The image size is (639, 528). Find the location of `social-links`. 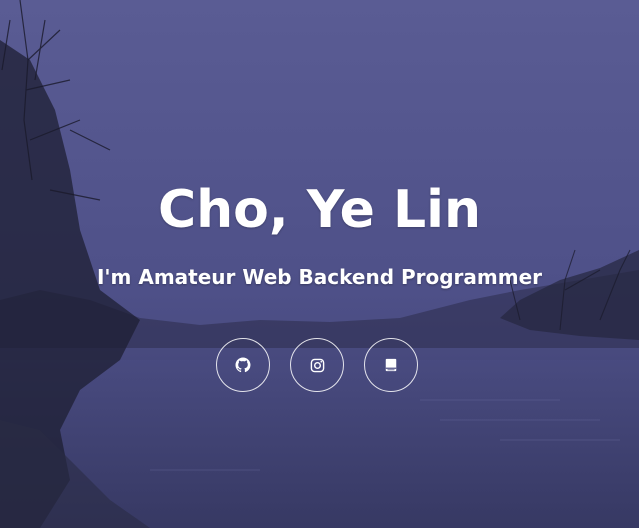

social-links is located at coordinates (319, 365).